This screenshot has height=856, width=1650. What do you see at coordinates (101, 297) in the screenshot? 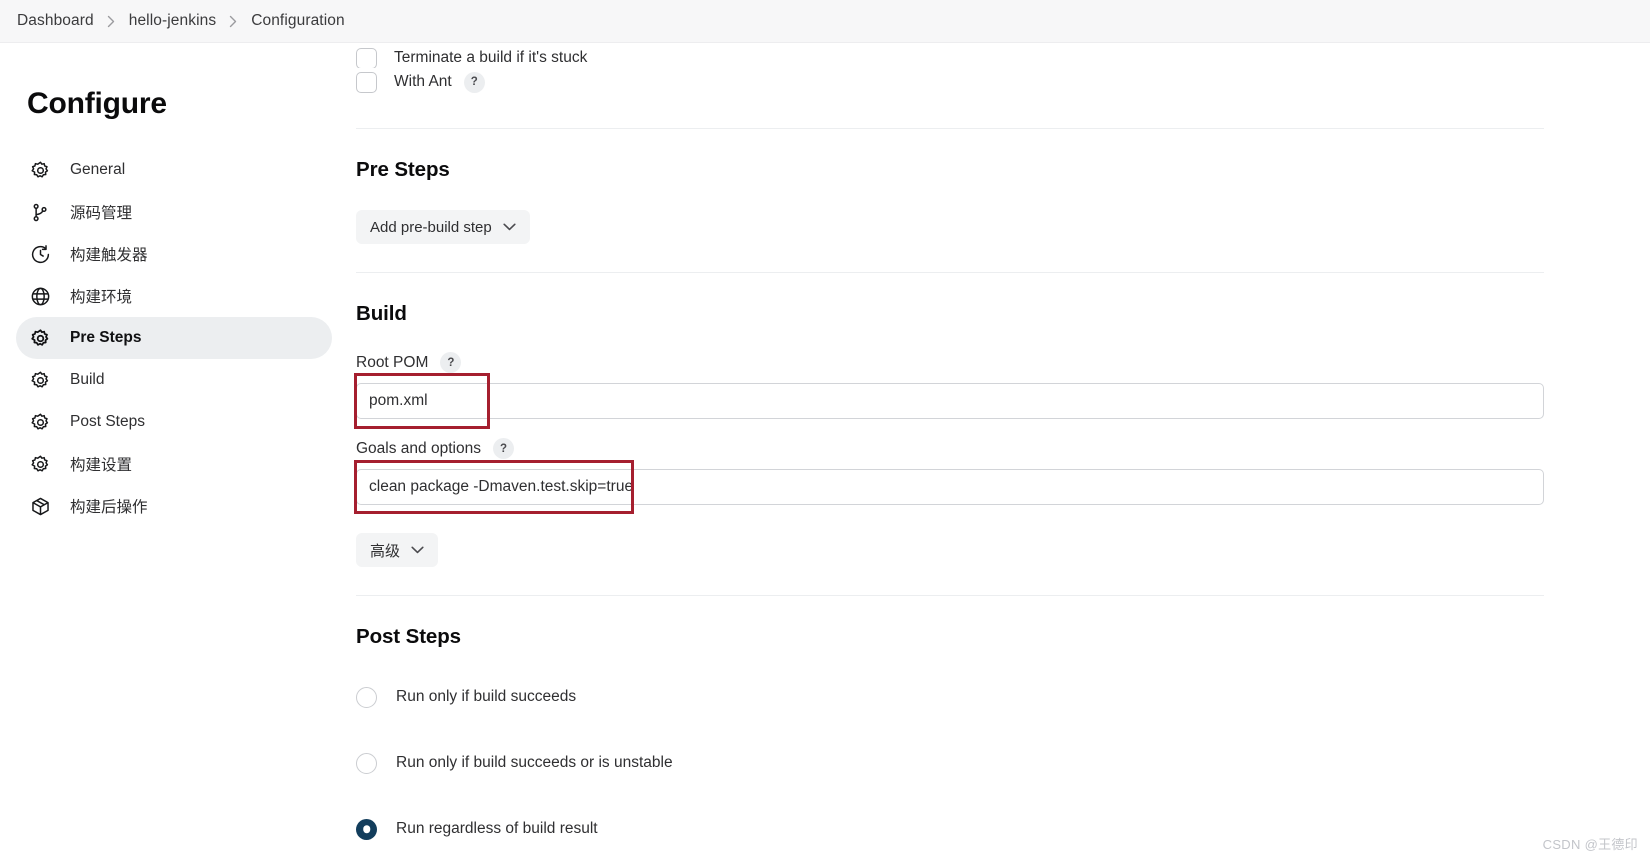
I see `sidebar-item-label: 构建环境` at bounding box center [101, 297].